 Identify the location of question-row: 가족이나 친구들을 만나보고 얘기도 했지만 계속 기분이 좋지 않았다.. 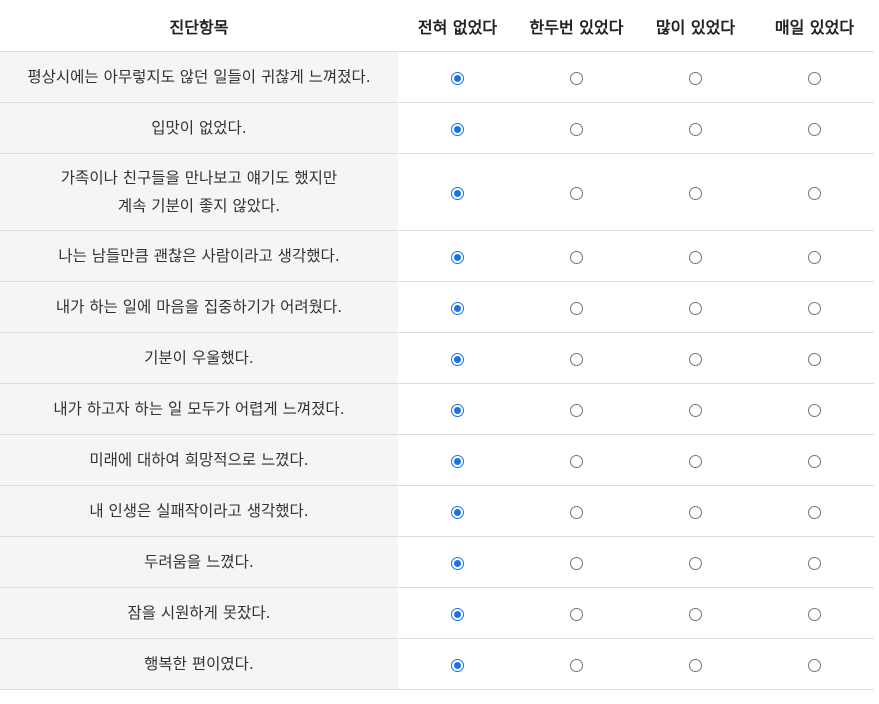
(437, 192).